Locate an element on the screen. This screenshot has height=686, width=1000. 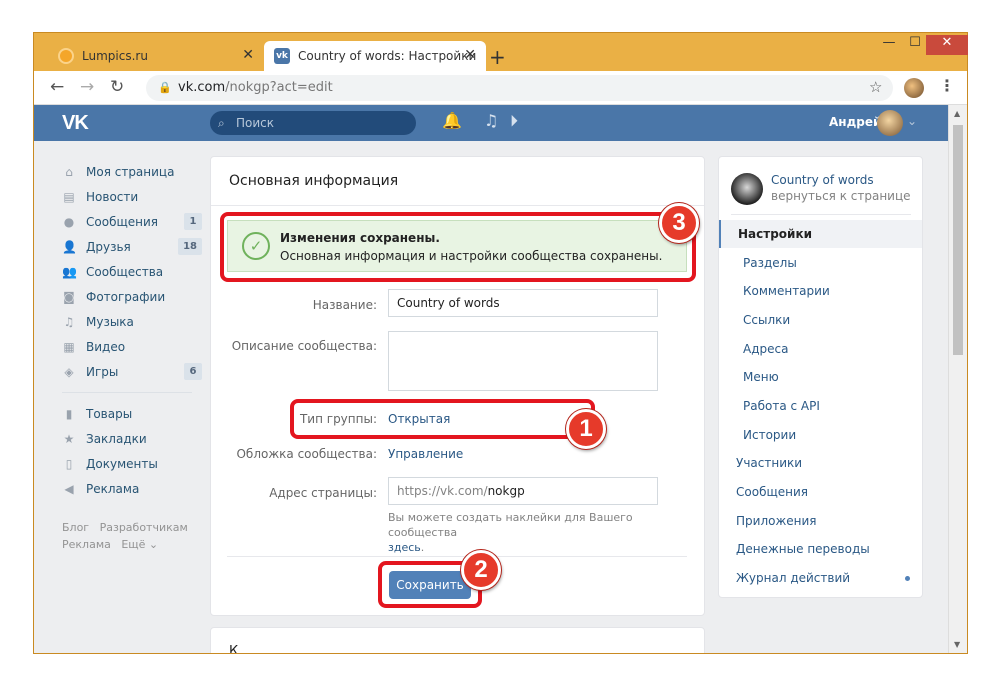
chevron-down-icon: ⌄ is located at coordinates (912, 121).